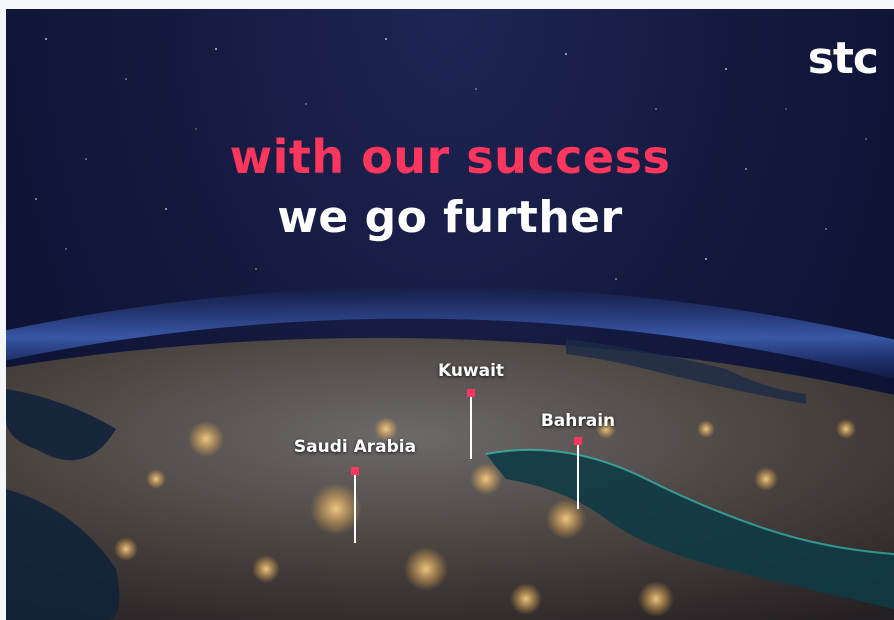  Describe the element at coordinates (471, 371) in the screenshot. I see `marker-label: Kuwait` at that location.